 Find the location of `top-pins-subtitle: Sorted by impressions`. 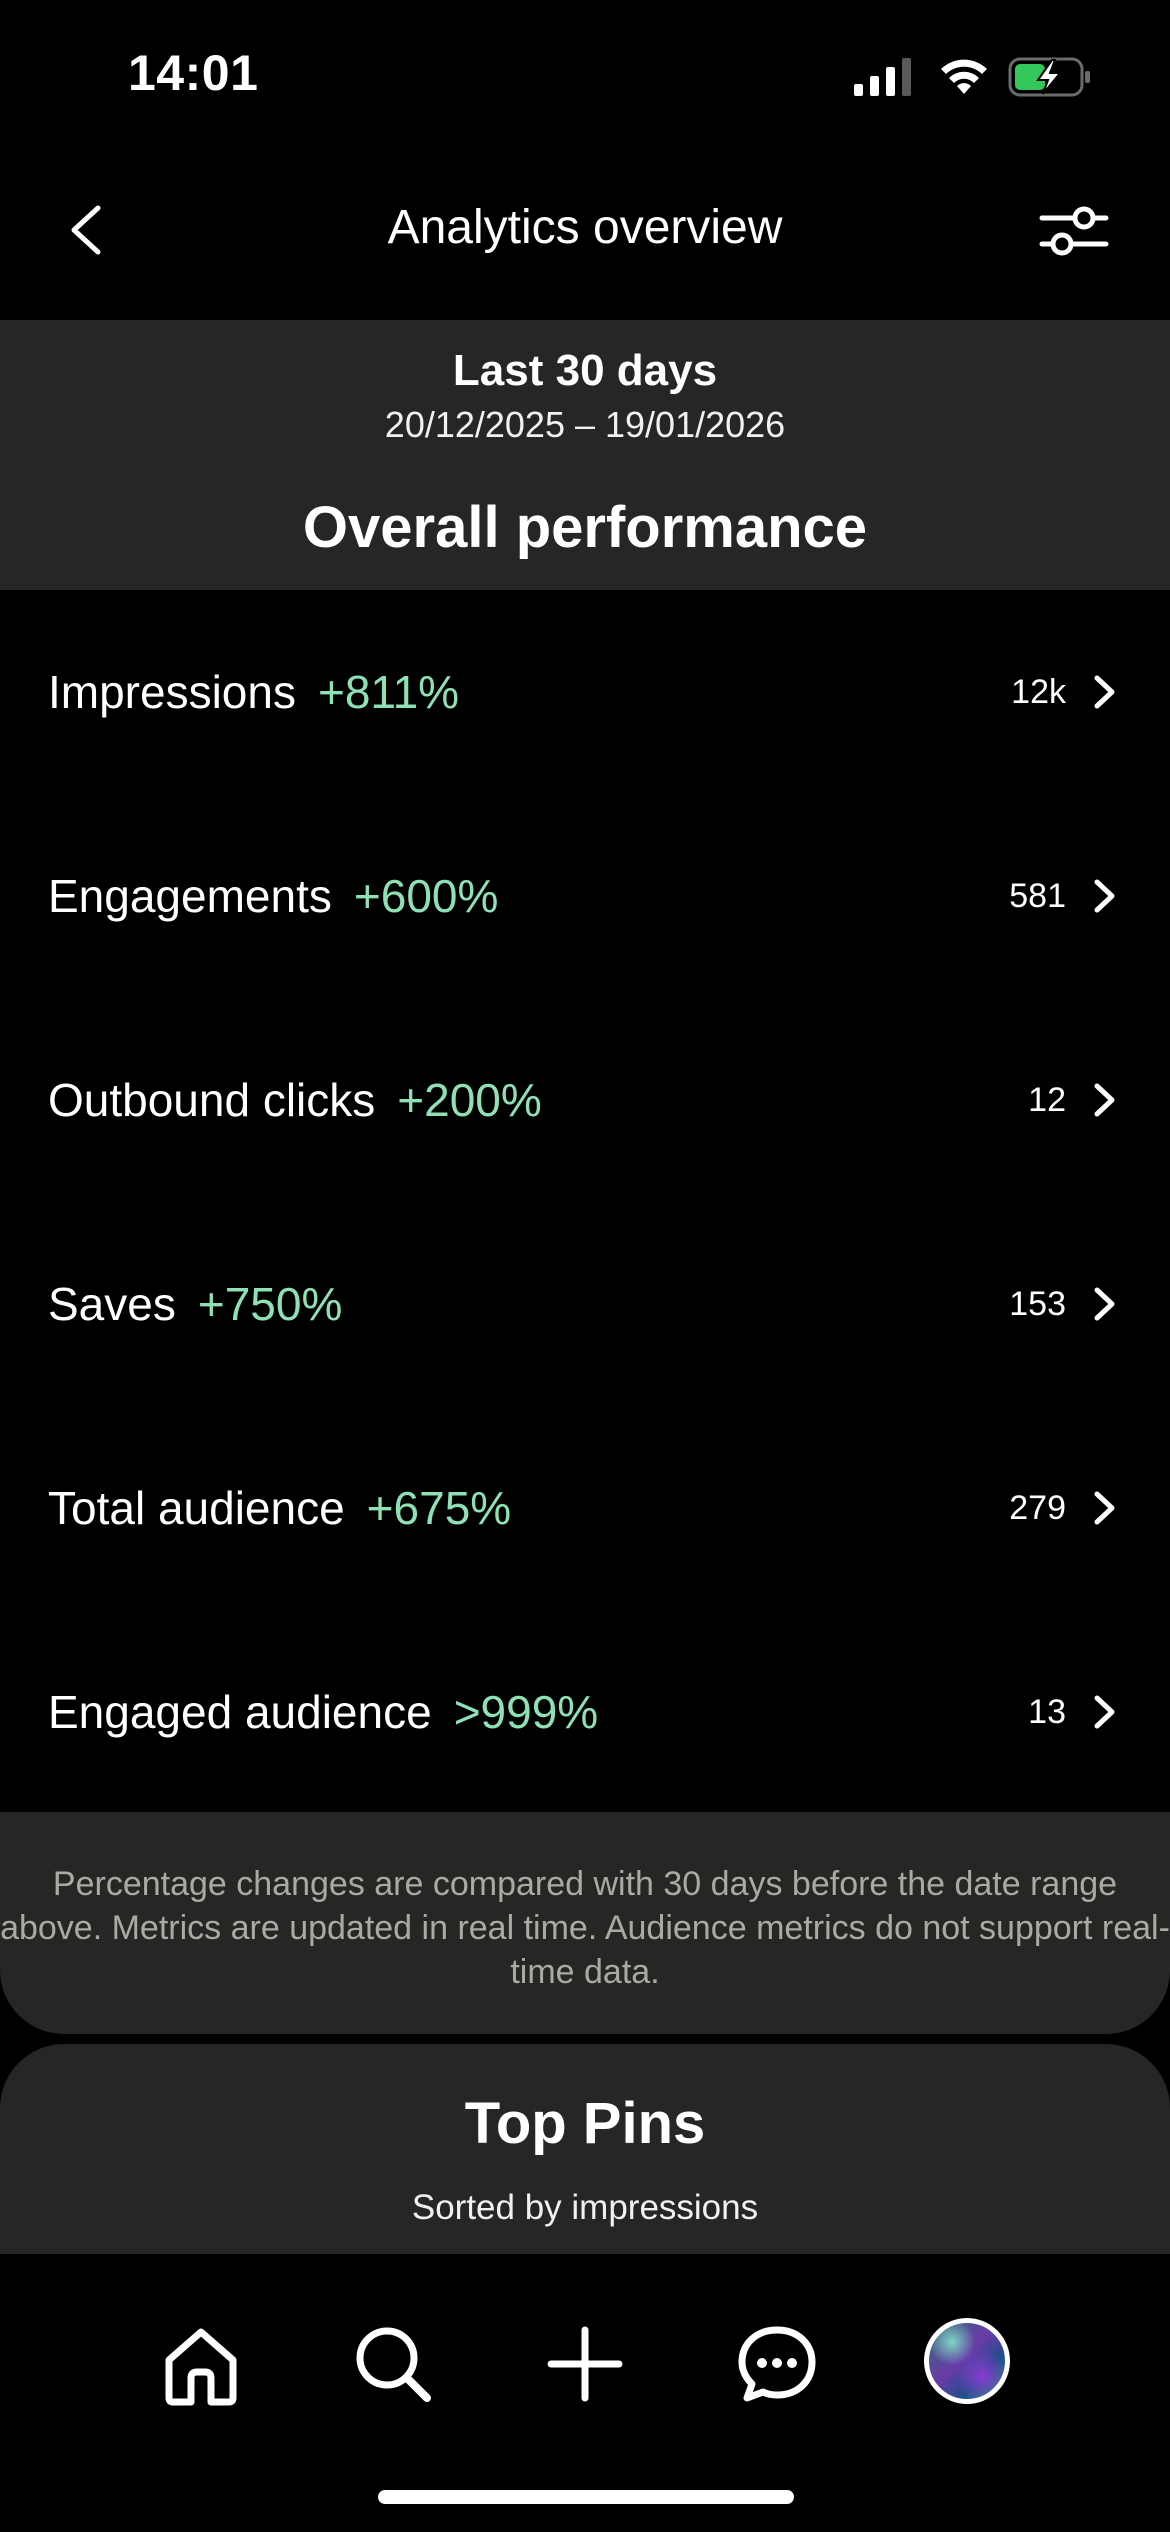

top-pins-subtitle: Sorted by impressions is located at coordinates (585, 2207).